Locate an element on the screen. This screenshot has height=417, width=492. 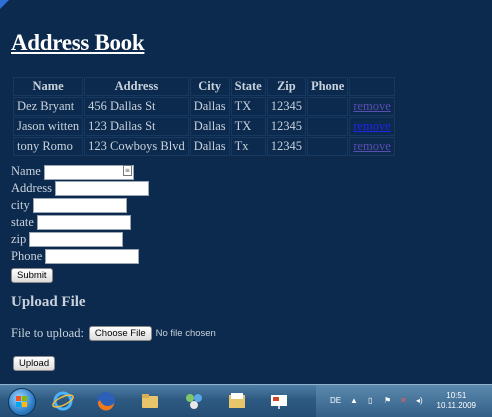
cell-address: 123 Cowboys Blvd is located at coordinates (136, 146).